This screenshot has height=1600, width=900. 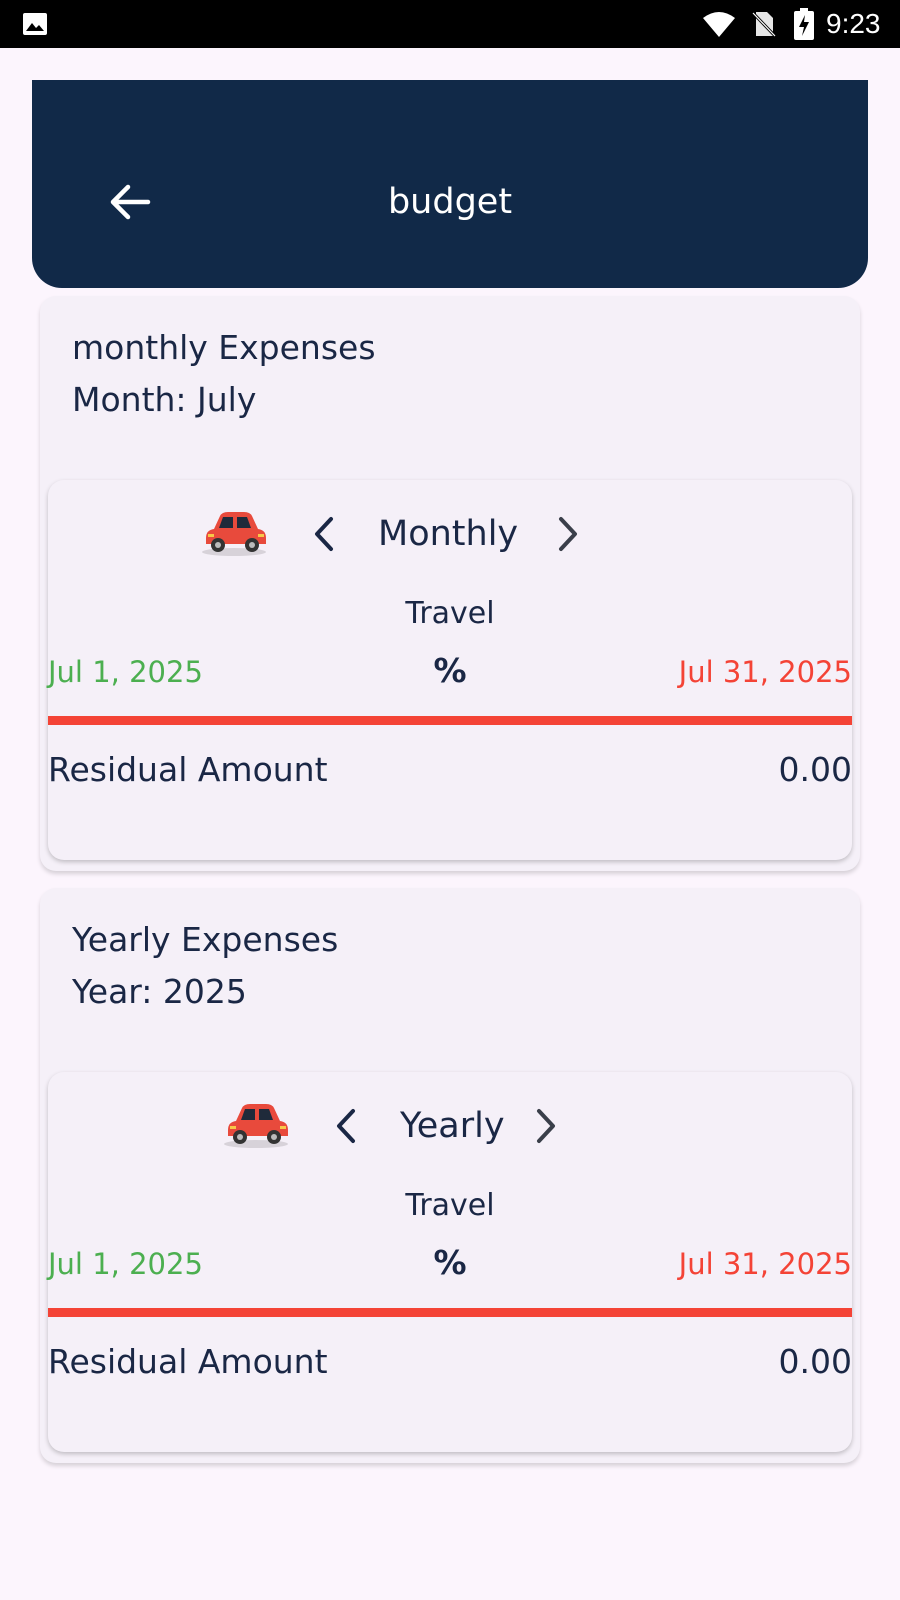 What do you see at coordinates (224, 347) in the screenshot?
I see `section-title: monthly Expenses` at bounding box center [224, 347].